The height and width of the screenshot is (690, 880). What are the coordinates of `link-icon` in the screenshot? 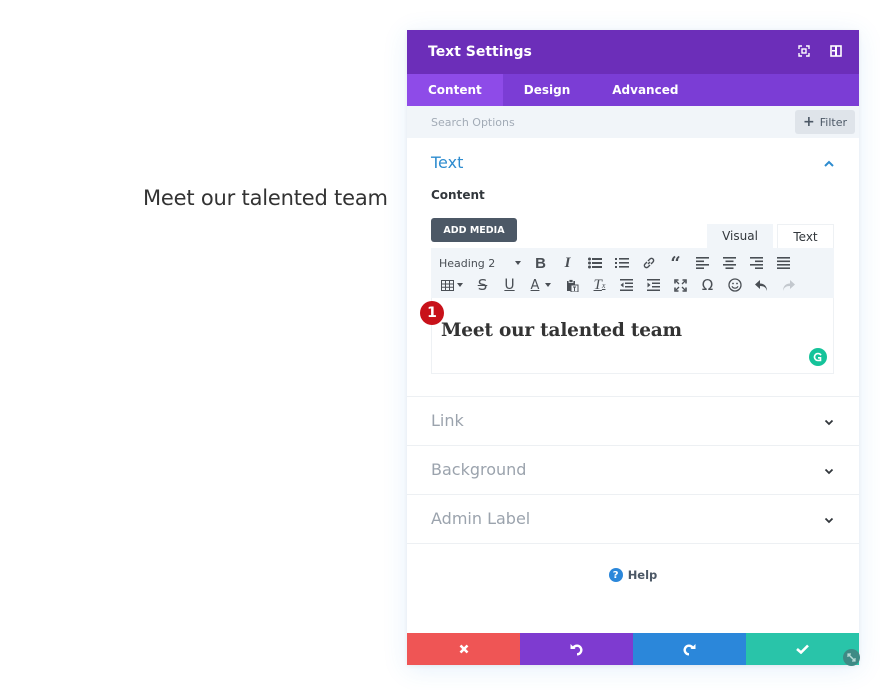 It's located at (648, 263).